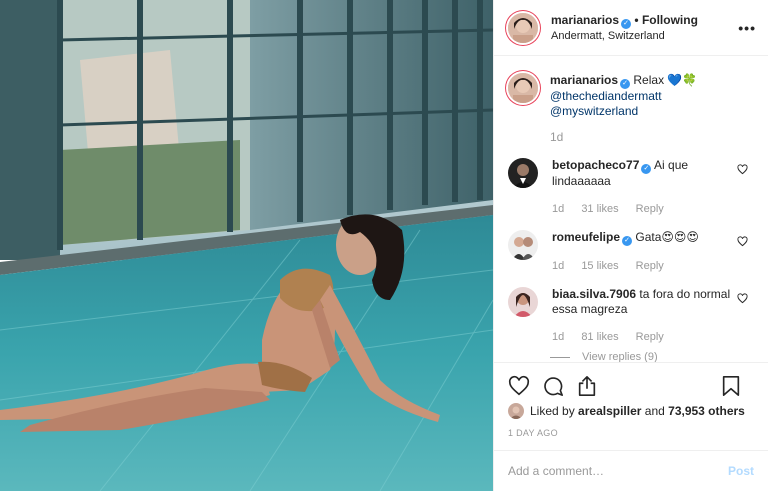 The height and width of the screenshot is (491, 768). I want to click on comment-username: betopacheco77, so click(595, 165).